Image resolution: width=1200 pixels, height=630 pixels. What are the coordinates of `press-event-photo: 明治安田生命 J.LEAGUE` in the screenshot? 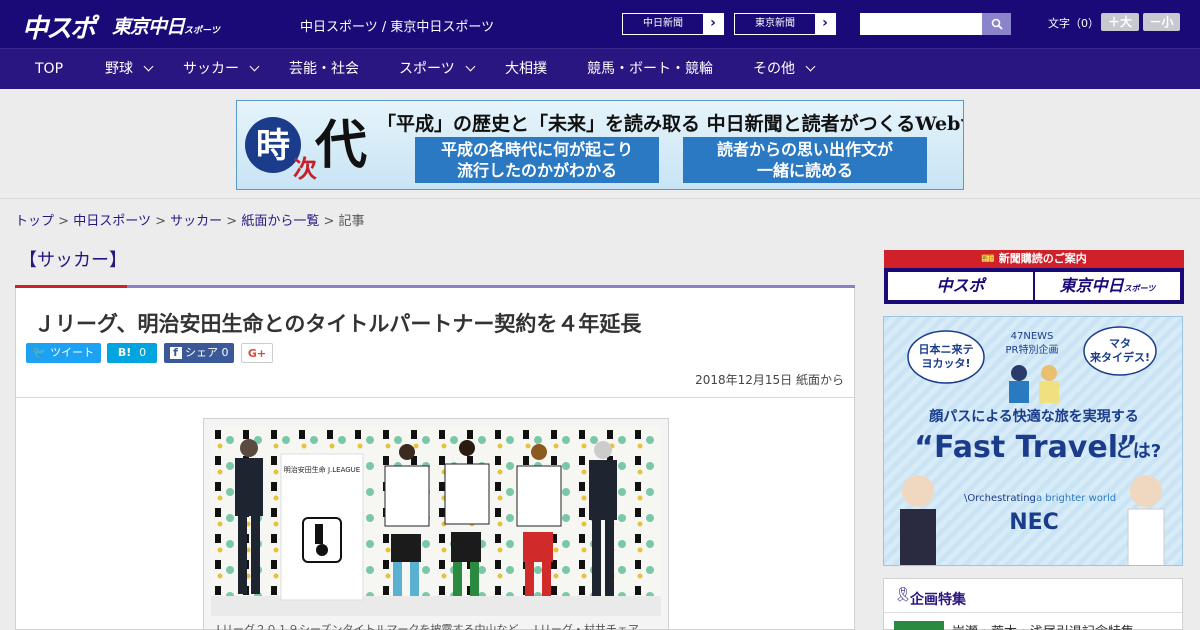 It's located at (436, 521).